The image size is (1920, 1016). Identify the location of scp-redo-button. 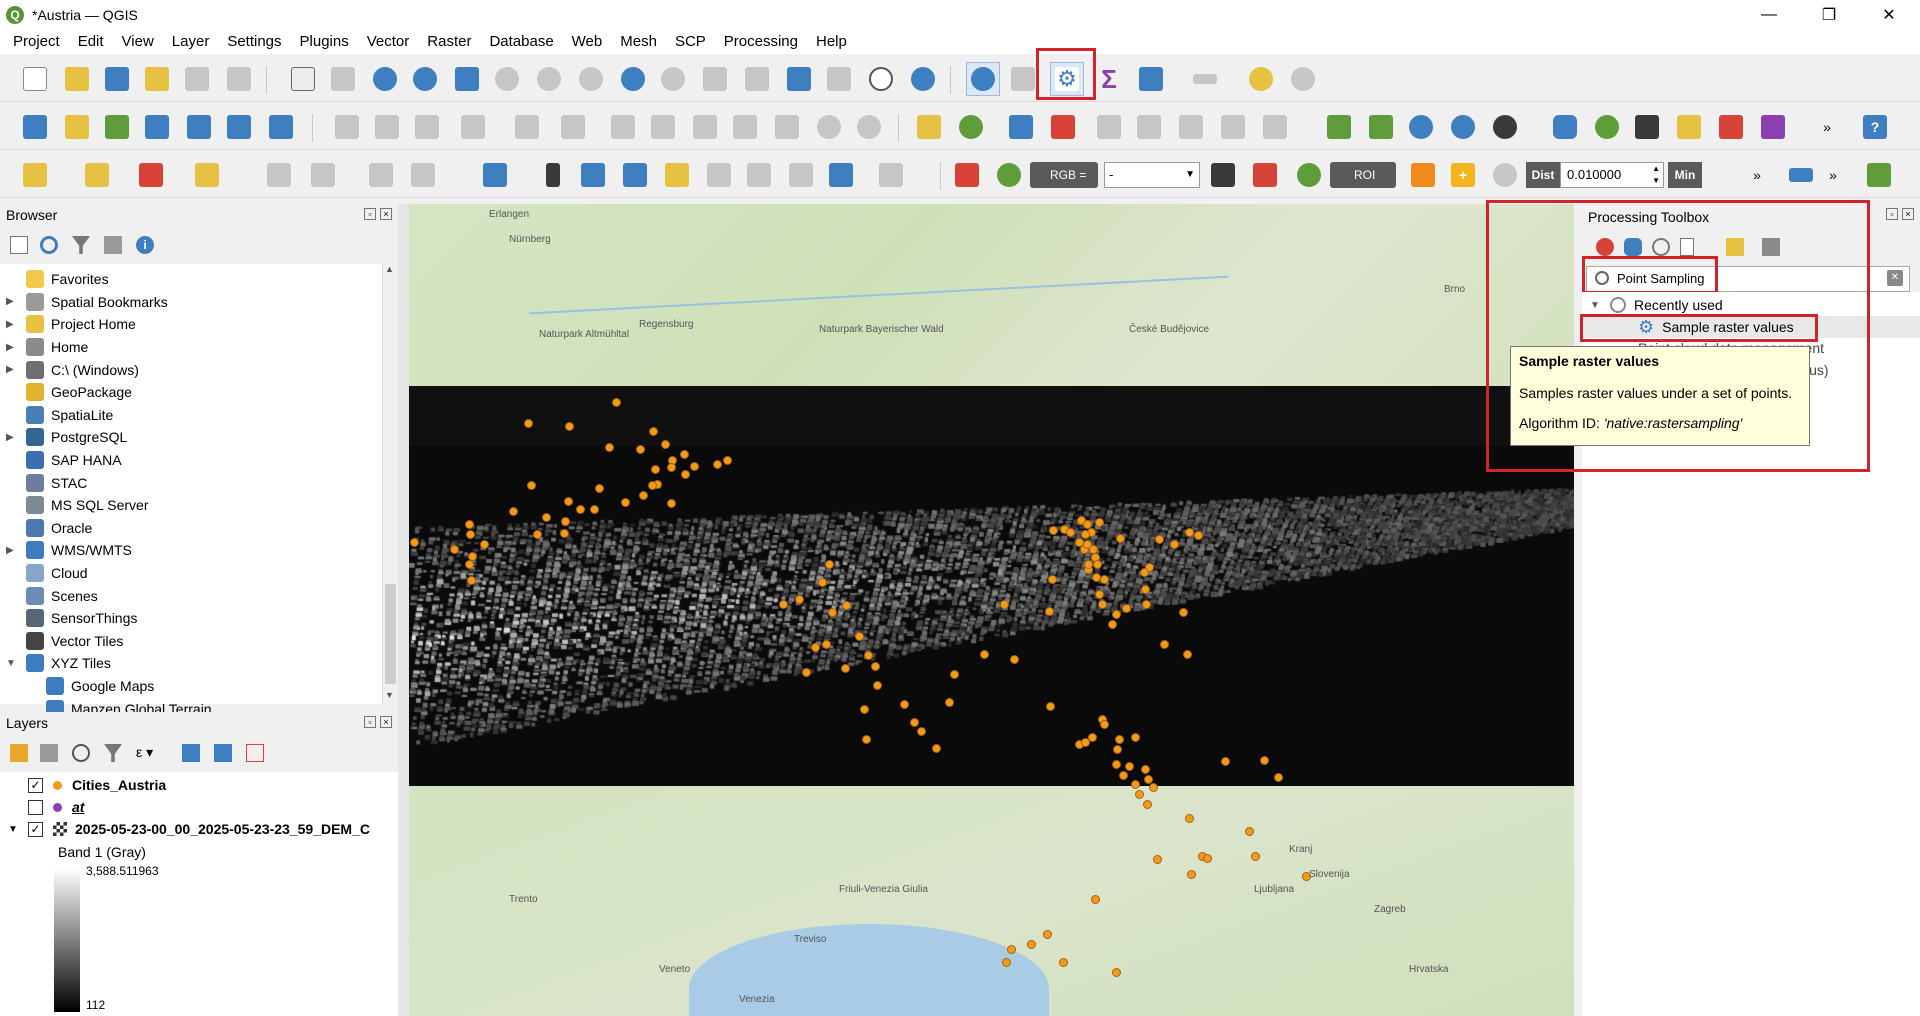
(1505, 175).